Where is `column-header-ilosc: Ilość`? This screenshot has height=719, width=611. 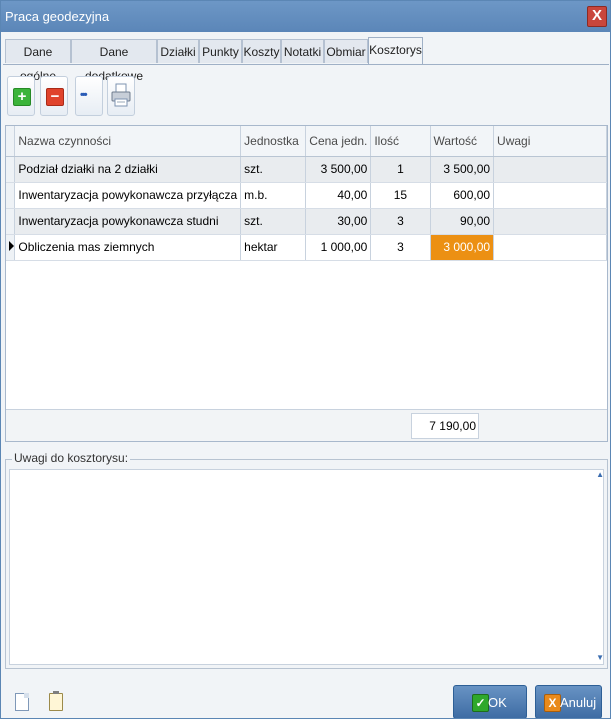 column-header-ilosc: Ilość is located at coordinates (400, 141).